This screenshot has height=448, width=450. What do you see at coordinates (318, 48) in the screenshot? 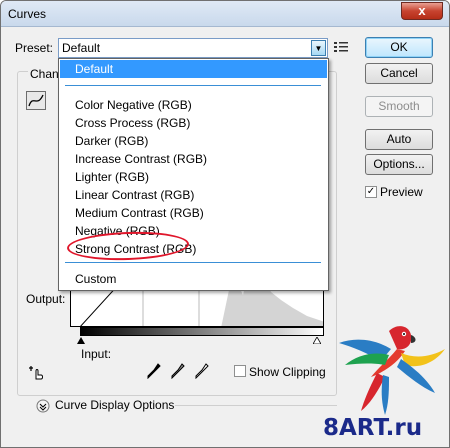
I see `chevron-down-icon: ▼` at bounding box center [318, 48].